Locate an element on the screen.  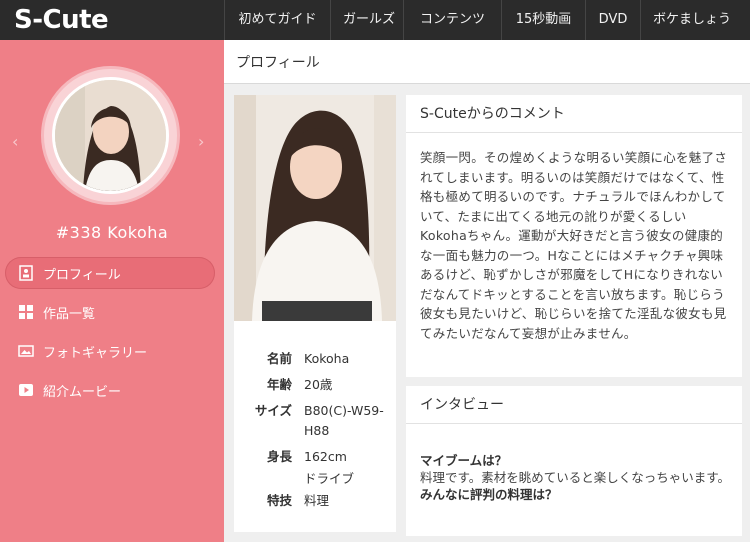
model-name: #338 Kokoha is located at coordinates (112, 232).